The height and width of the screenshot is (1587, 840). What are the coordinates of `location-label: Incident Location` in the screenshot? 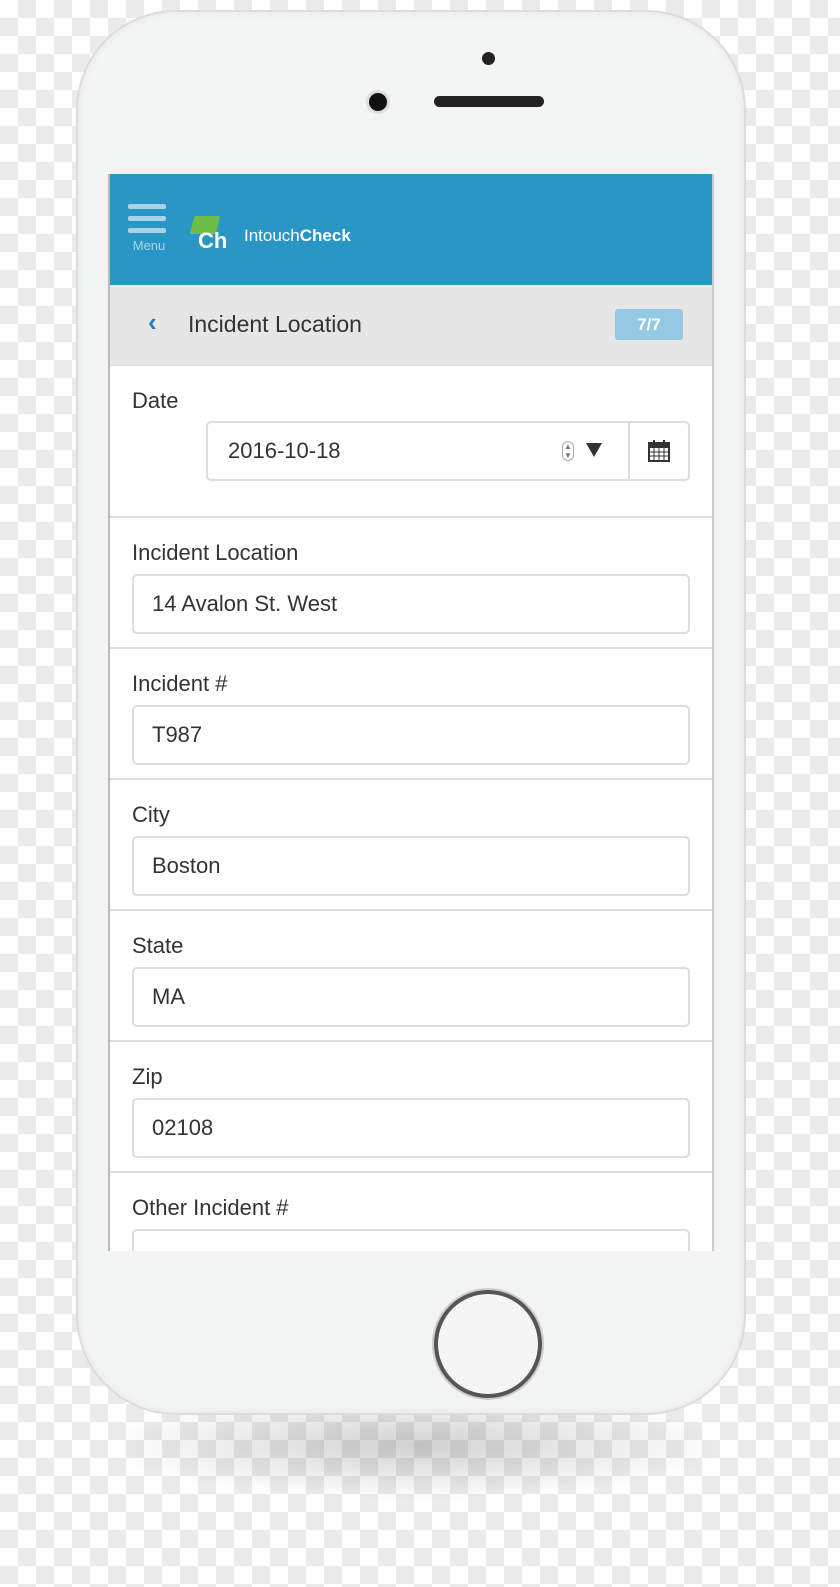 It's located at (215, 552).